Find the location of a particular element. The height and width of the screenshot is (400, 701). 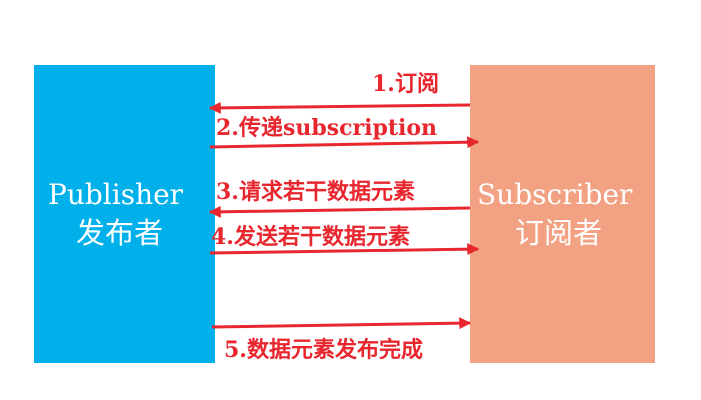

arrow-3-request-elements is located at coordinates (339, 211).